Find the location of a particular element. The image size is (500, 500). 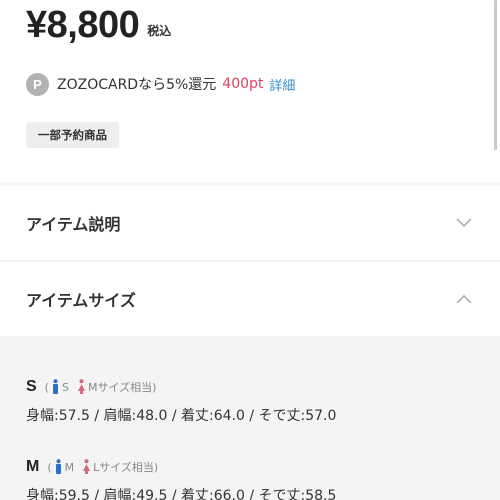

size-equivalent-note: ( M Lサイズ相当) is located at coordinates (102, 467).